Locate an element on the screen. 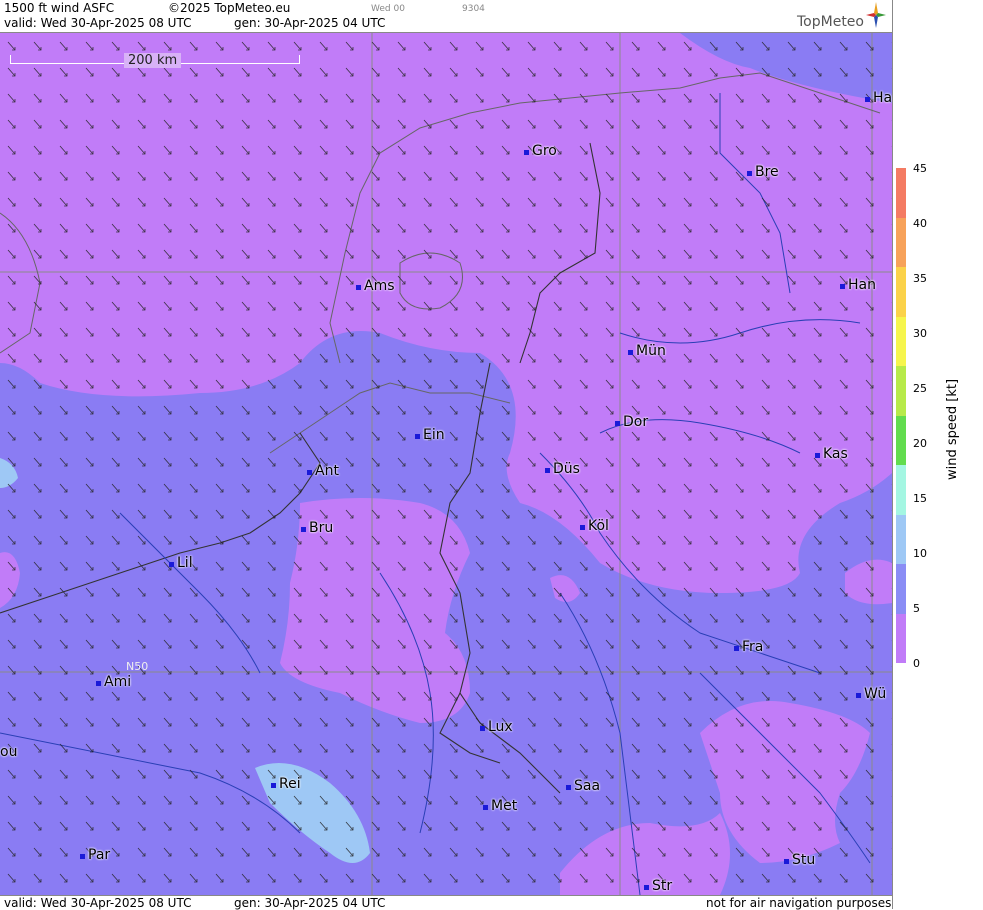 This screenshot has width=983, height=910. city-marker: Mün is located at coordinates (647, 351).